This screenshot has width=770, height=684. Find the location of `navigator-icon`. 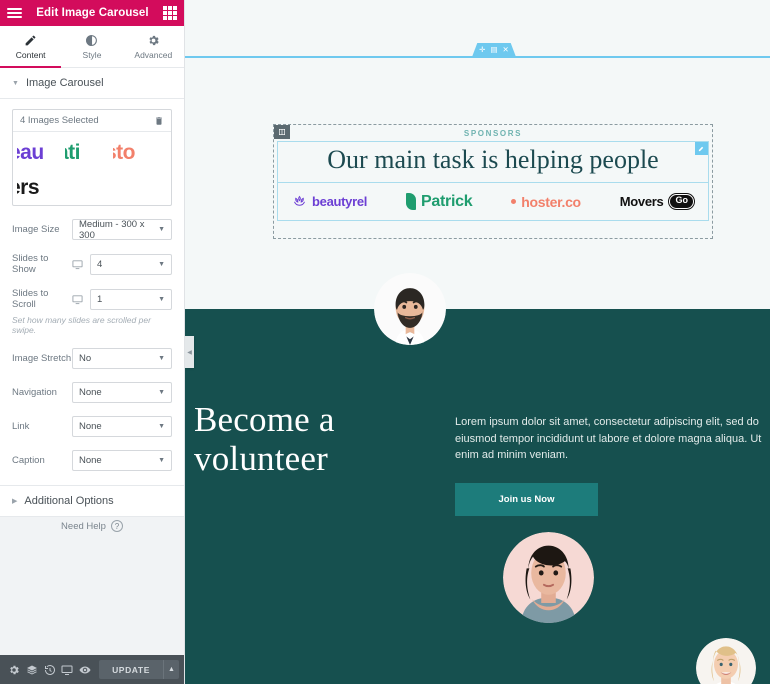

navigator-icon is located at coordinates (32, 669).